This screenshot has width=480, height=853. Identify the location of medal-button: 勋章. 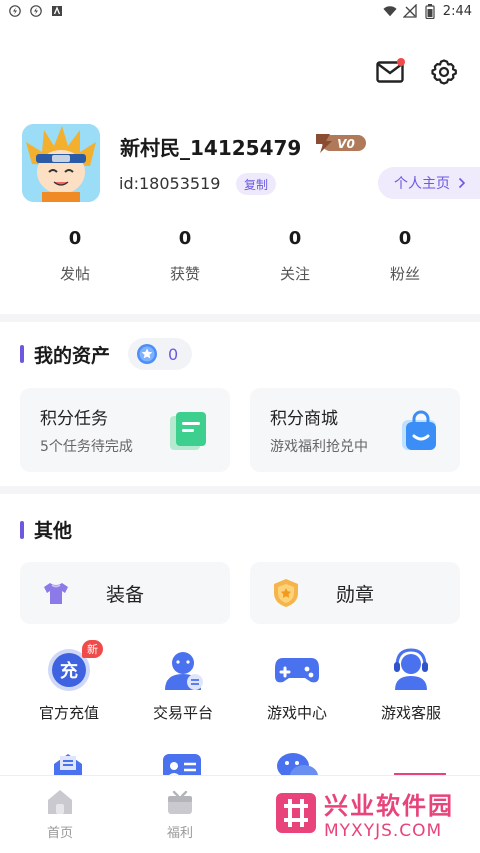
(355, 593).